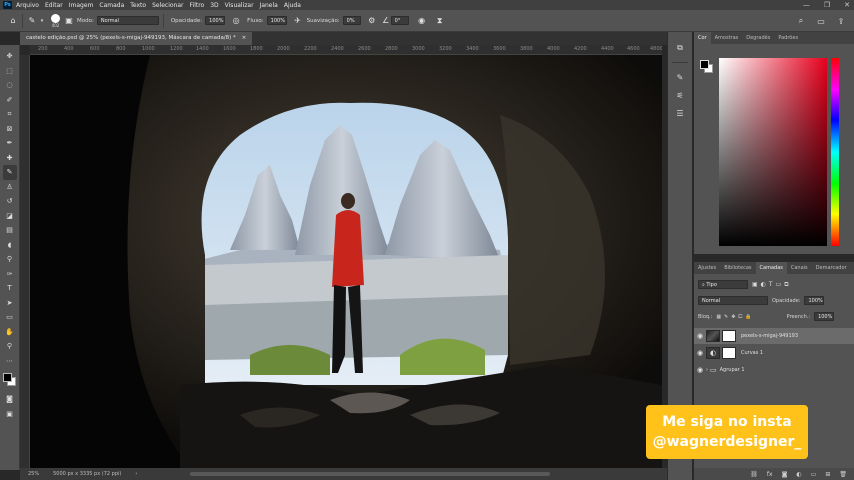 This screenshot has height=480, width=854. What do you see at coordinates (33, 474) in the screenshot?
I see `zoom-level: 25%` at bounding box center [33, 474].